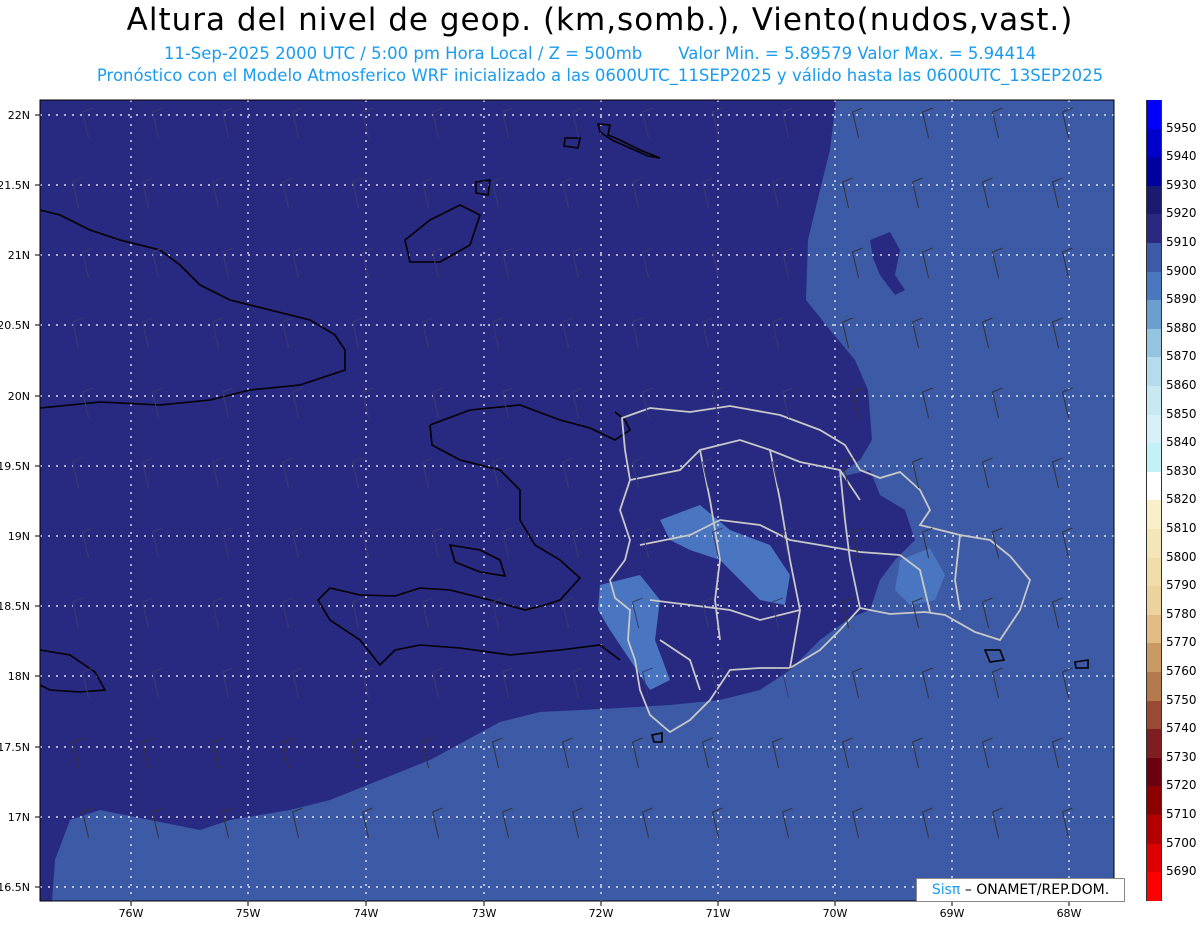  I want to click on colorbar-label: 5900, so click(1181, 270).